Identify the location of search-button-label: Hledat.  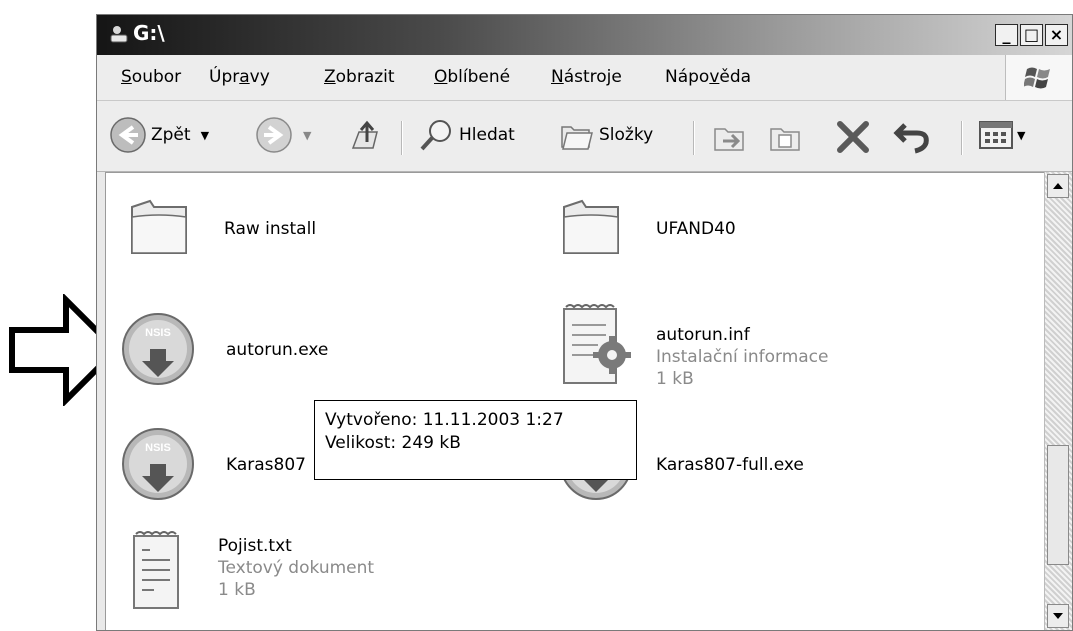
(487, 135).